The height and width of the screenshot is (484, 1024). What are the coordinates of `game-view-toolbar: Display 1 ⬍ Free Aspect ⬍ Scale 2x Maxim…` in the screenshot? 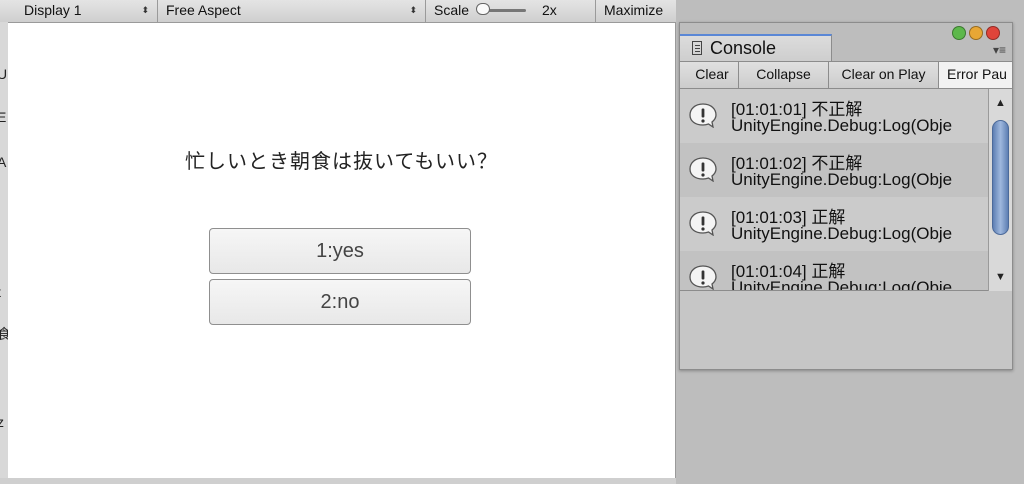 It's located at (338, 11).